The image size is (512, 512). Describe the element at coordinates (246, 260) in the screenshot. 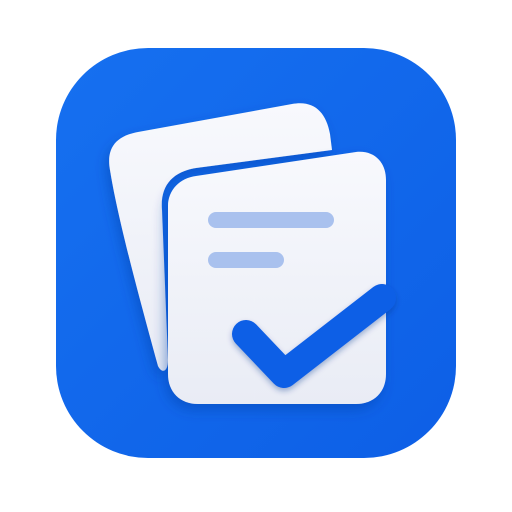

I see `text-line-short` at that location.